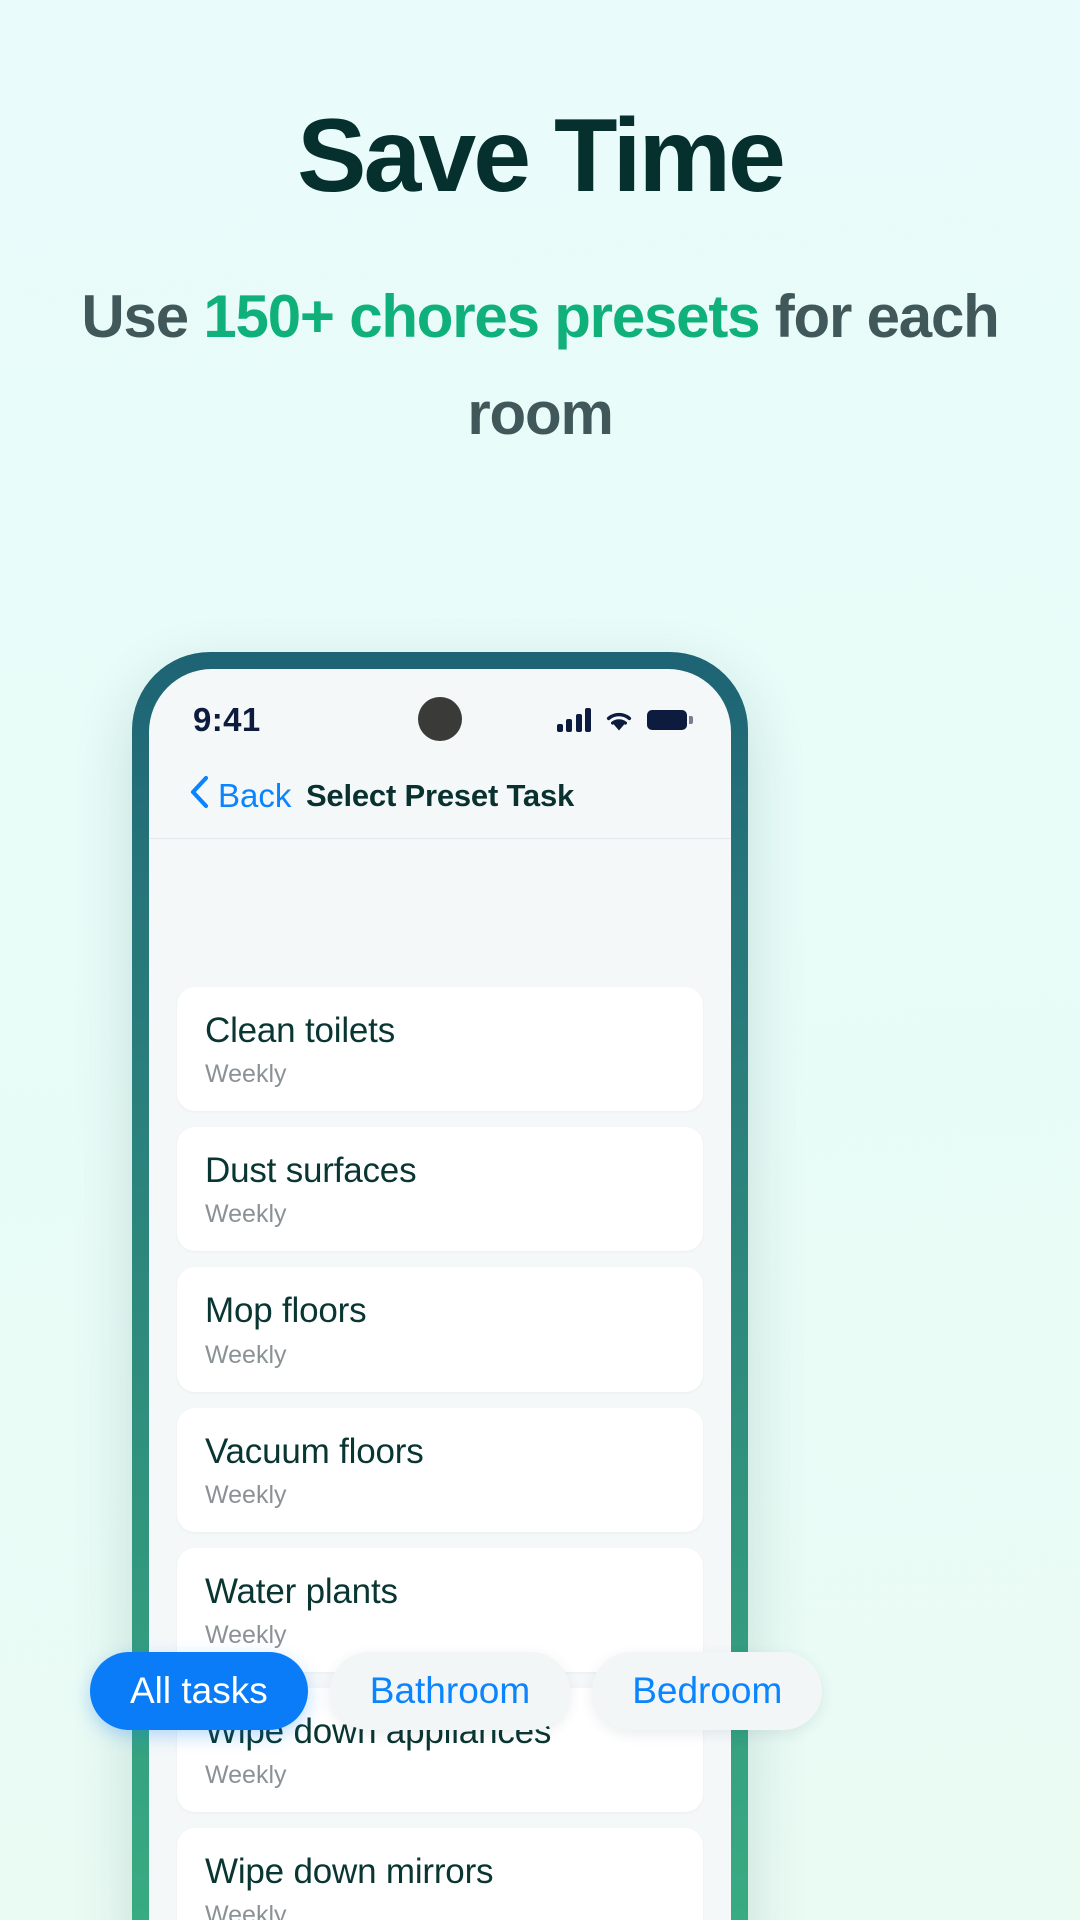 The width and height of the screenshot is (1080, 1920). Describe the element at coordinates (440, 1049) in the screenshot. I see `table-row: Clean toilets Weekly` at that location.